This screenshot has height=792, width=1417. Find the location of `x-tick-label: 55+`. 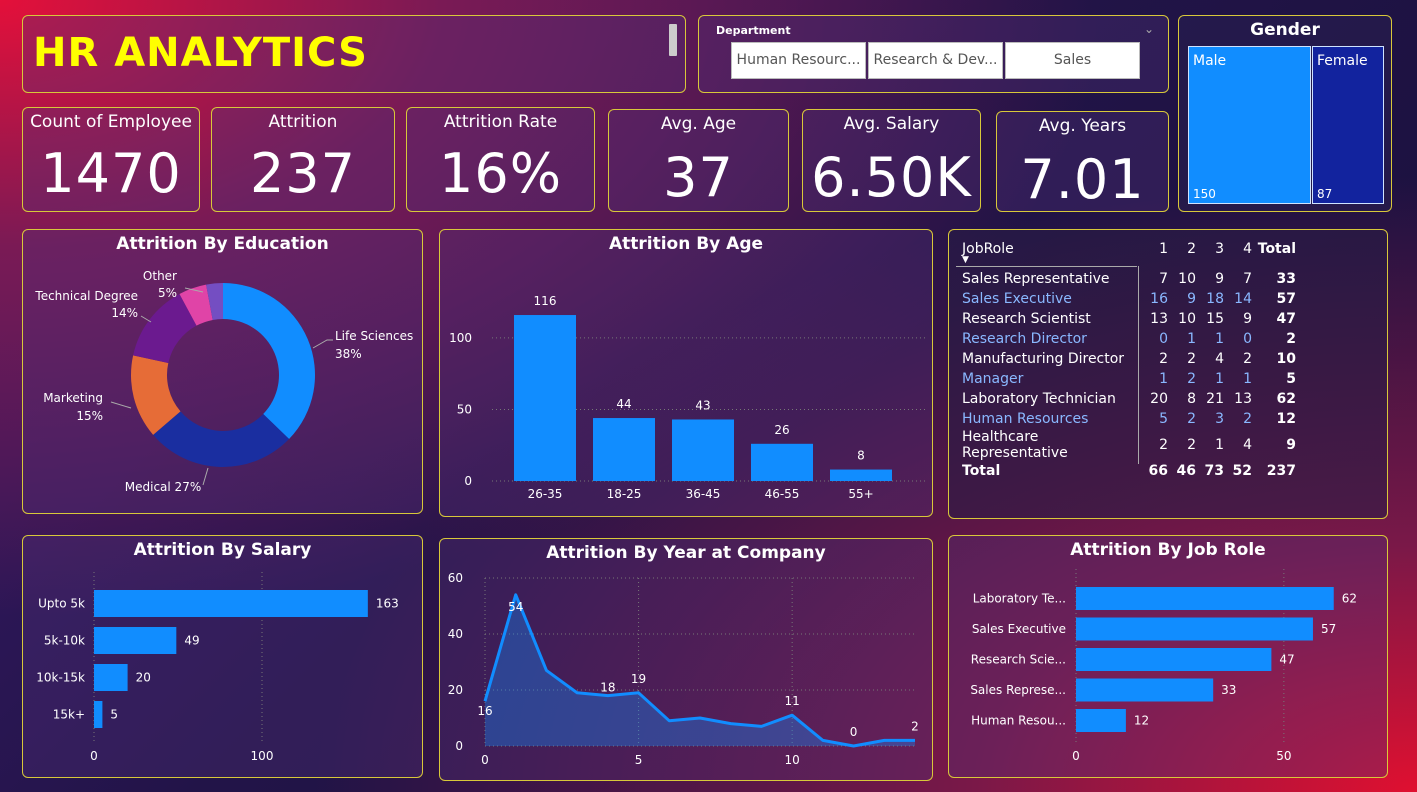

x-tick-label: 55+ is located at coordinates (860, 494).